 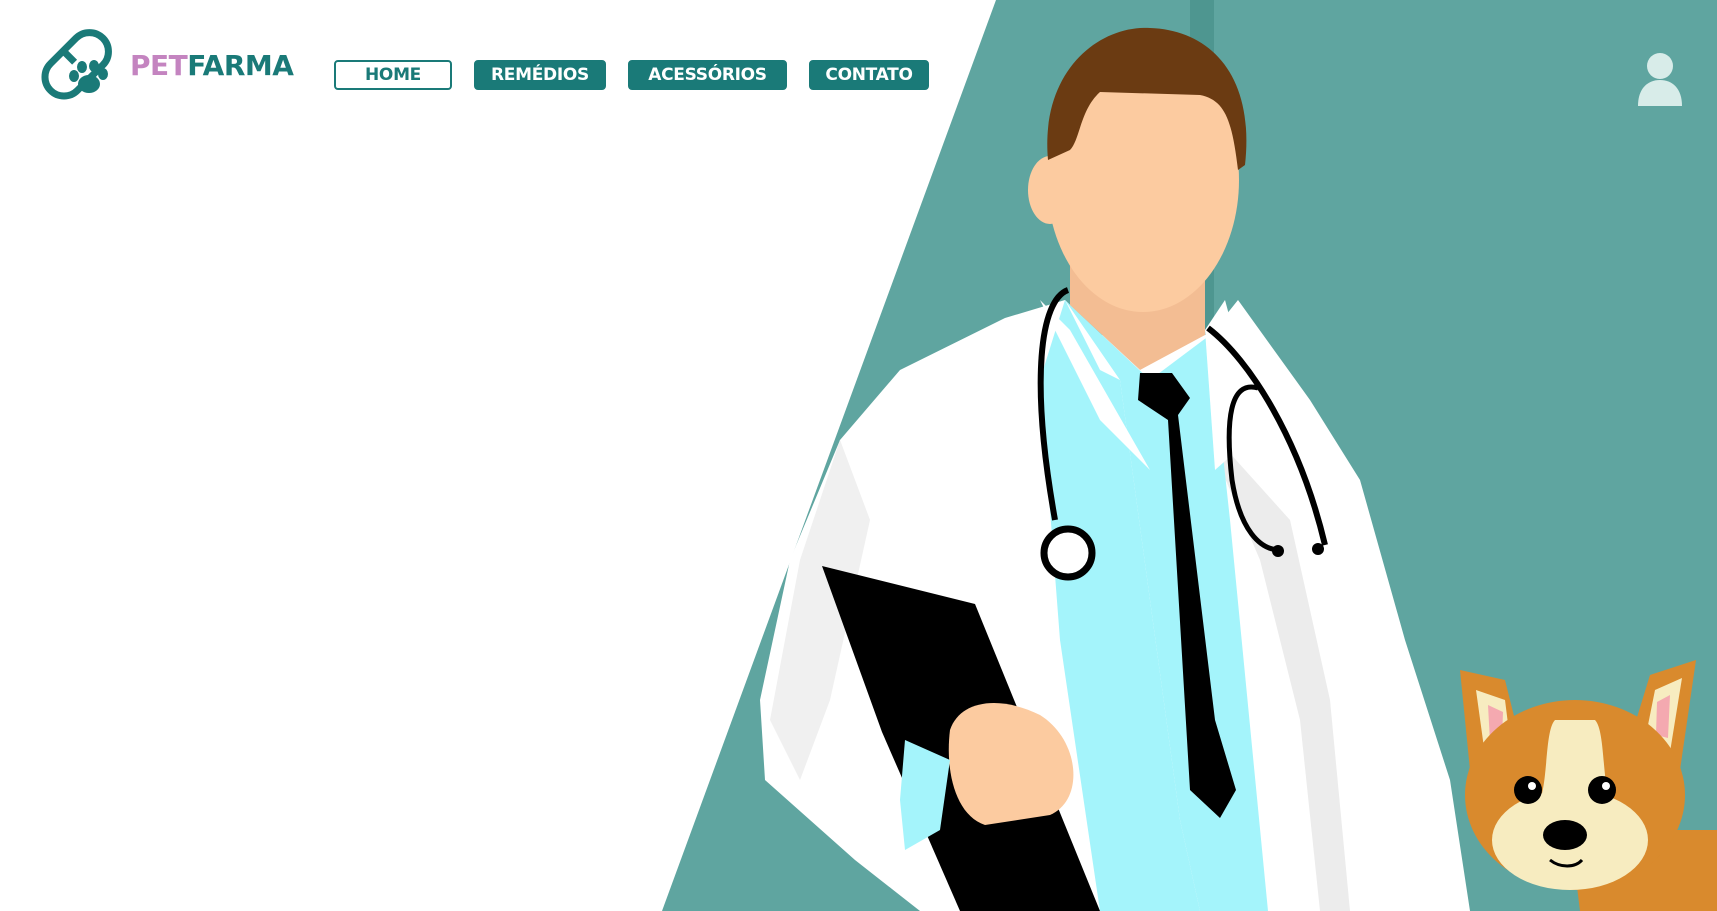 I want to click on brand-name-farma: FARMA, so click(x=240, y=65).